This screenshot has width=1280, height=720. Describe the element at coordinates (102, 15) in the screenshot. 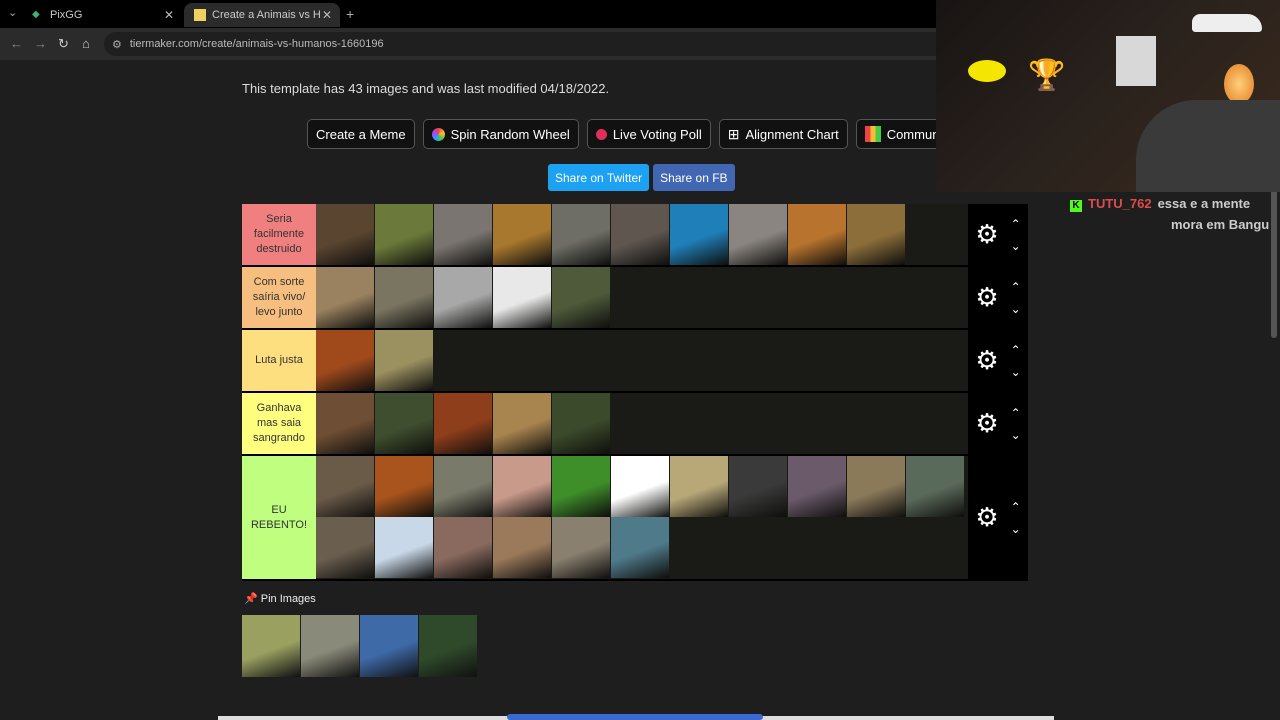

I see `tab-pixgg: ◆ PixGG ✕` at that location.